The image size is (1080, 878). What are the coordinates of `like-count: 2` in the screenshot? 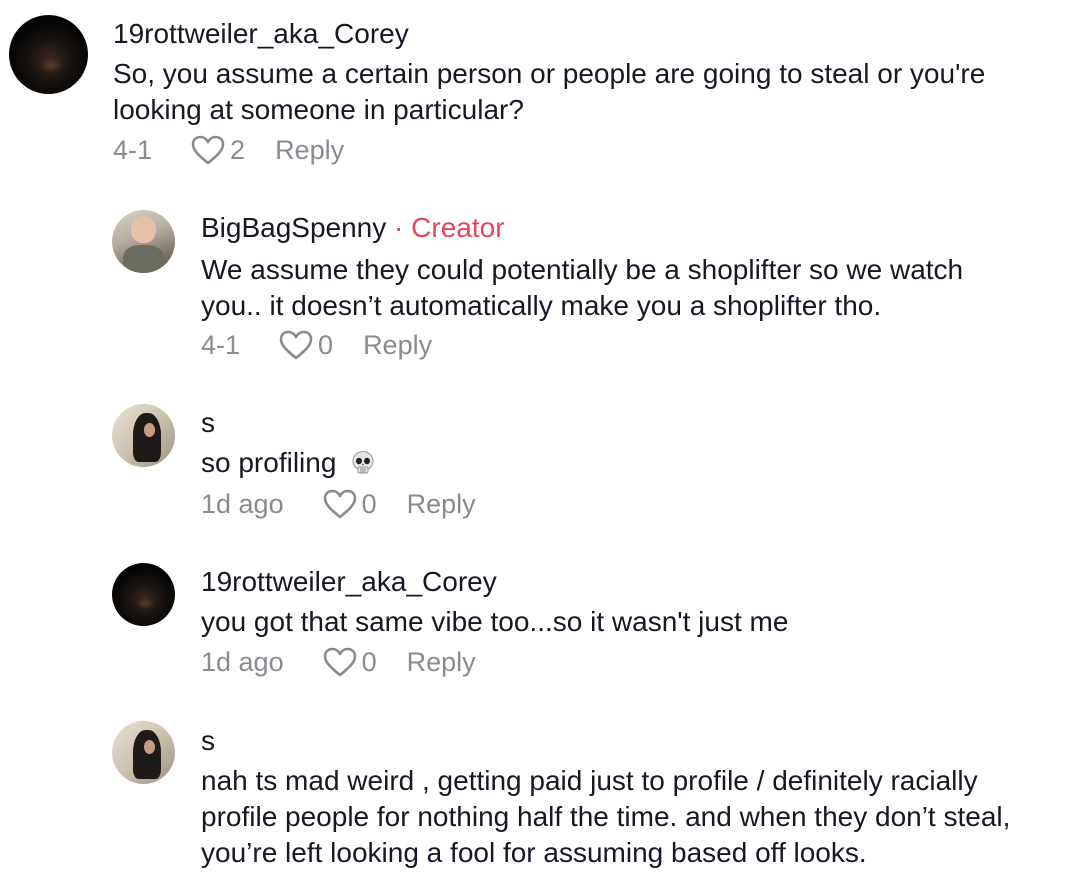 It's located at (238, 149).